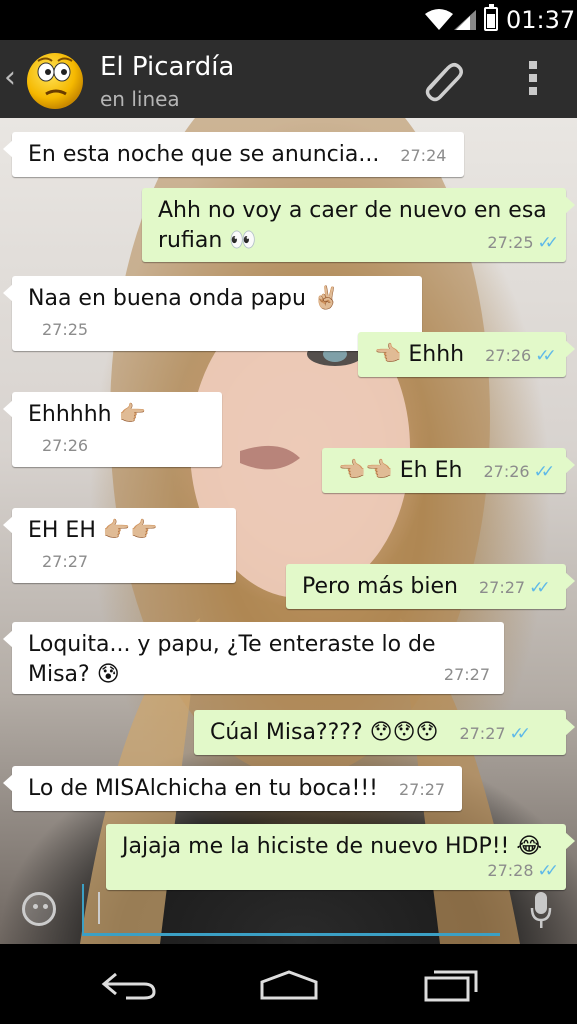  What do you see at coordinates (466, 354) in the screenshot?
I see `message-bubble-outgoing: 👈🏼 Ehhh 27:26 ✓✓` at bounding box center [466, 354].